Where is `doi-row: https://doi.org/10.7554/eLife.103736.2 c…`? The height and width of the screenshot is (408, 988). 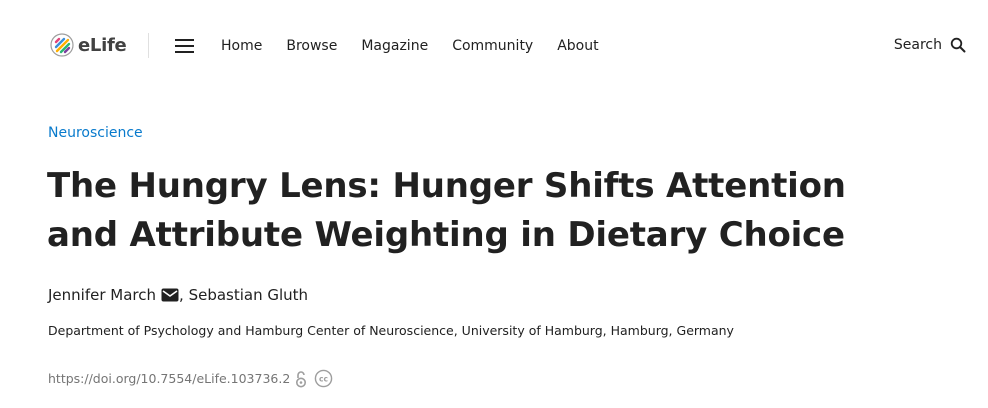
doi-row: https://doi.org/10.7554/eLife.103736.2 c… is located at coordinates (190, 378).